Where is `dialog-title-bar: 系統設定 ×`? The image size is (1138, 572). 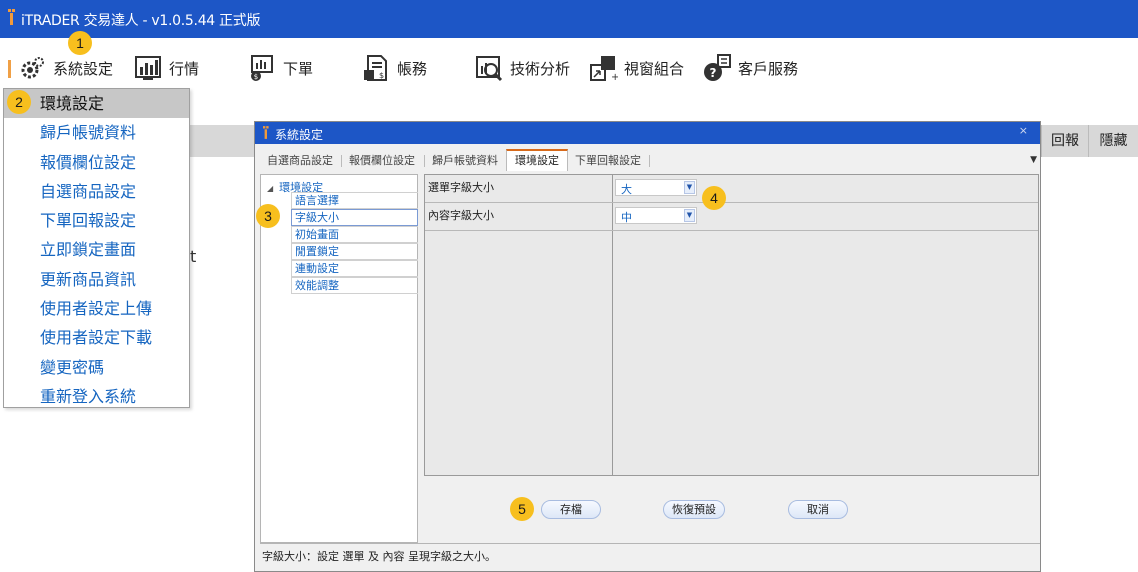 dialog-title-bar: 系統設定 × is located at coordinates (647, 133).